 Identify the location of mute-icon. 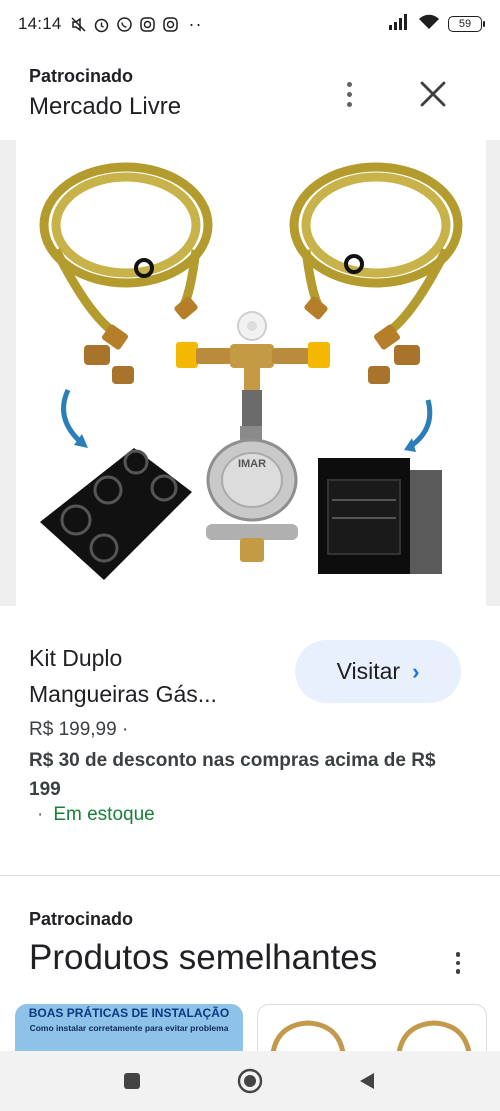
(78, 24).